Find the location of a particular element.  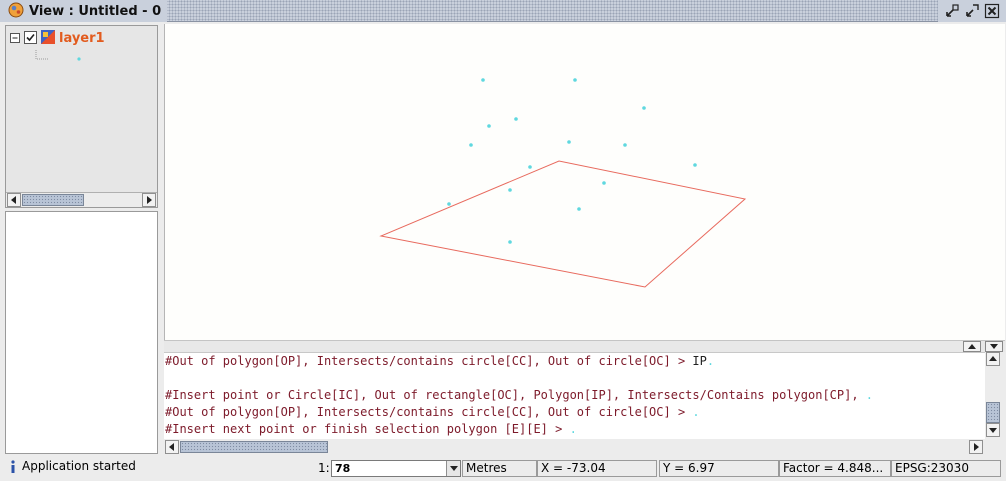

point-features is located at coordinates (572, 161).